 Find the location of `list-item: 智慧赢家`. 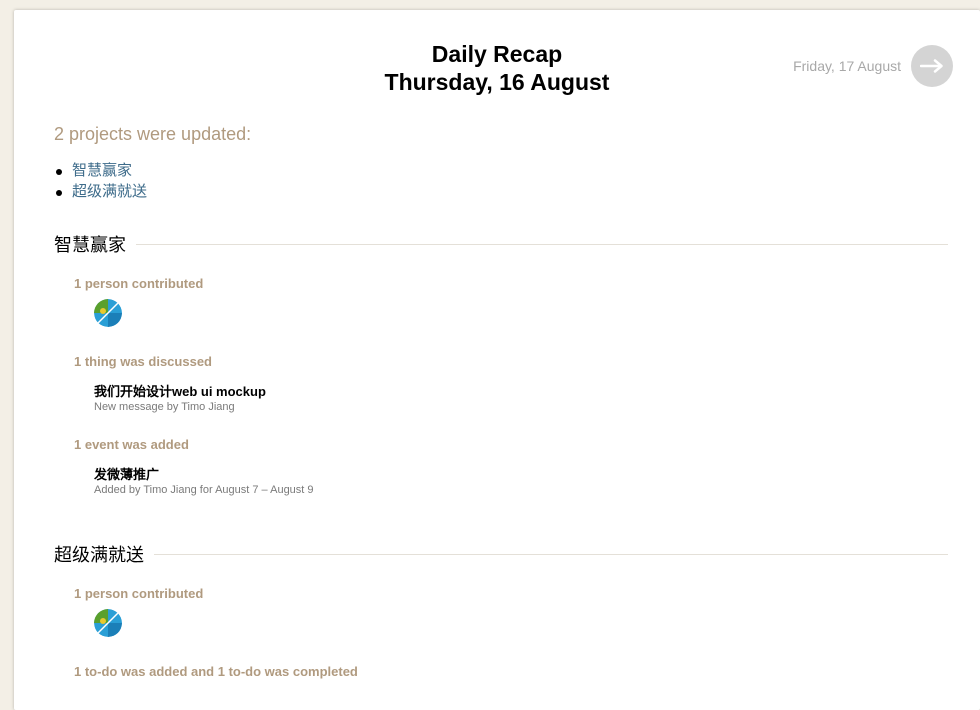

list-item: 智慧赢家 is located at coordinates (100, 170).